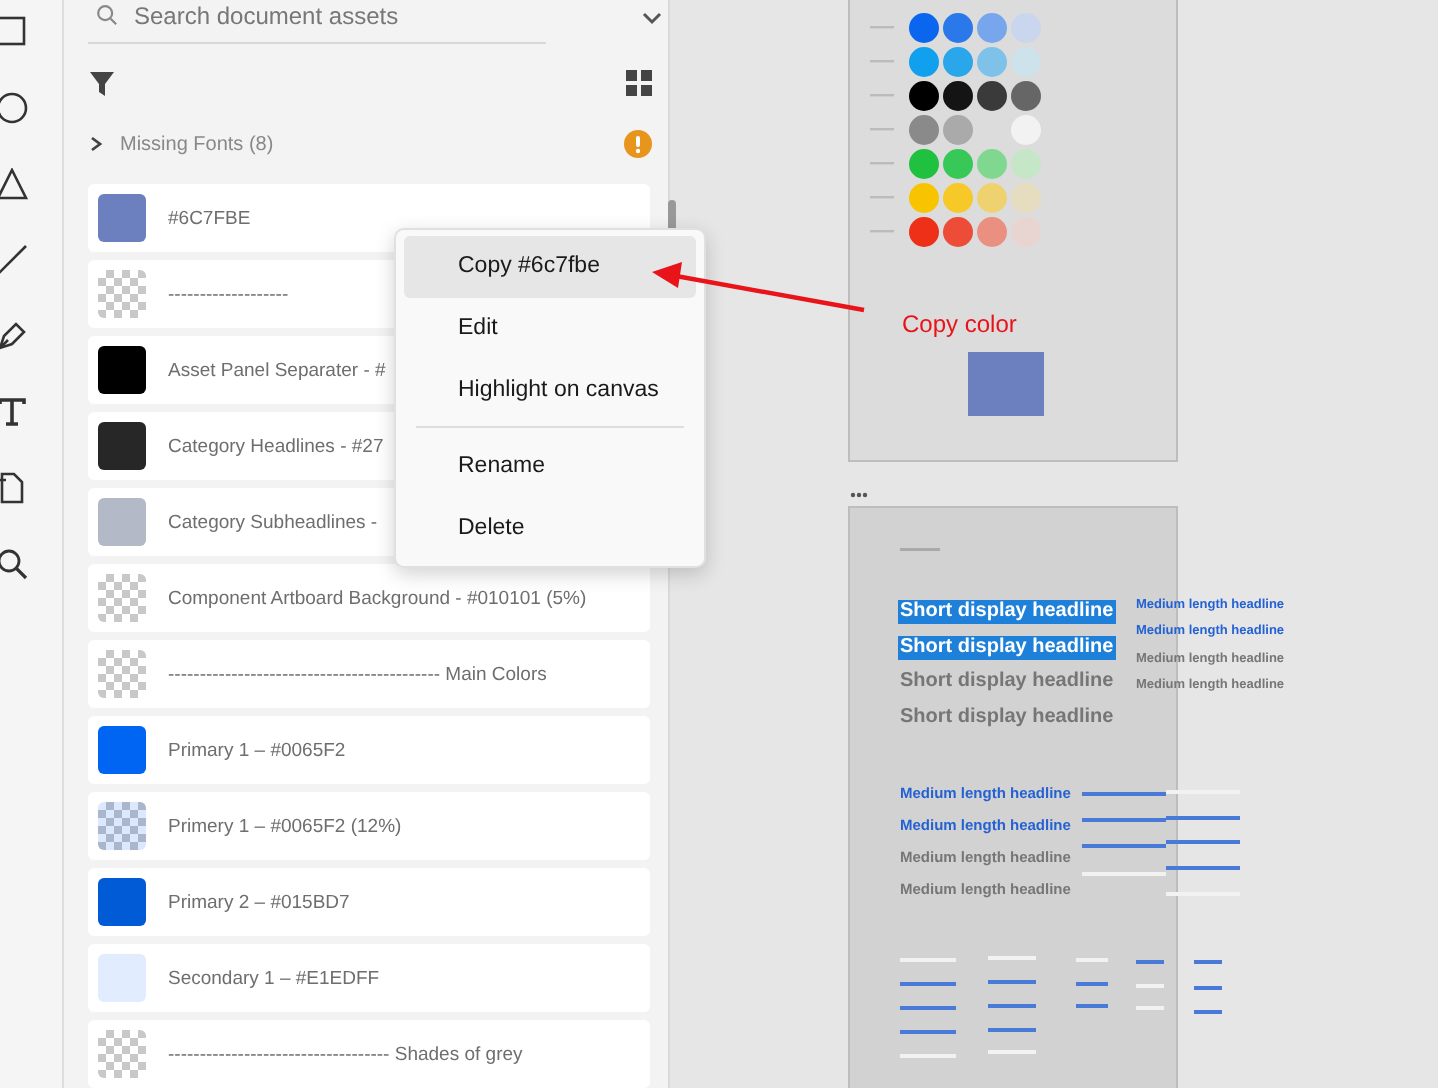 The height and width of the screenshot is (1088, 1438). I want to click on zoom-tool-icon, so click(14, 564).